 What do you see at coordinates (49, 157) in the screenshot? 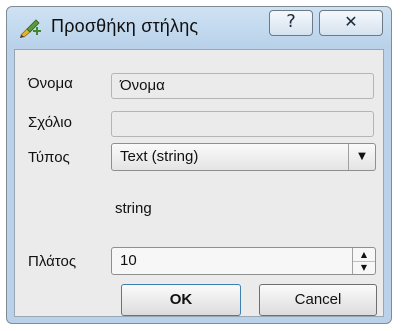
I see `type-label: Τύπος` at bounding box center [49, 157].